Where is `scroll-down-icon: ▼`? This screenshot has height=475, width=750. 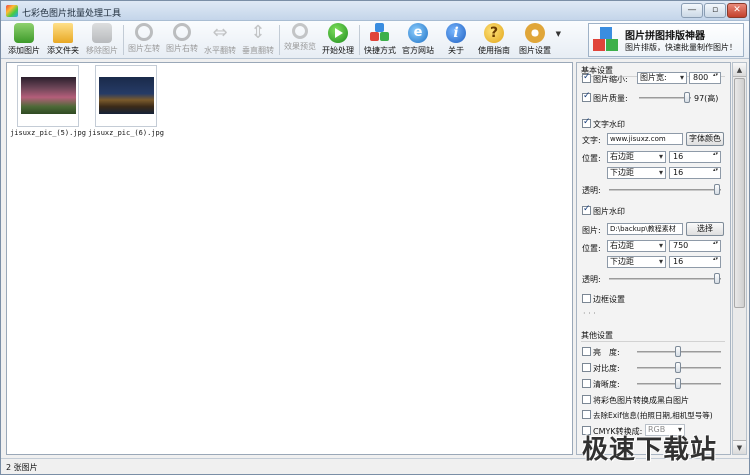
scroll-down-icon: ▼ is located at coordinates (739, 447).